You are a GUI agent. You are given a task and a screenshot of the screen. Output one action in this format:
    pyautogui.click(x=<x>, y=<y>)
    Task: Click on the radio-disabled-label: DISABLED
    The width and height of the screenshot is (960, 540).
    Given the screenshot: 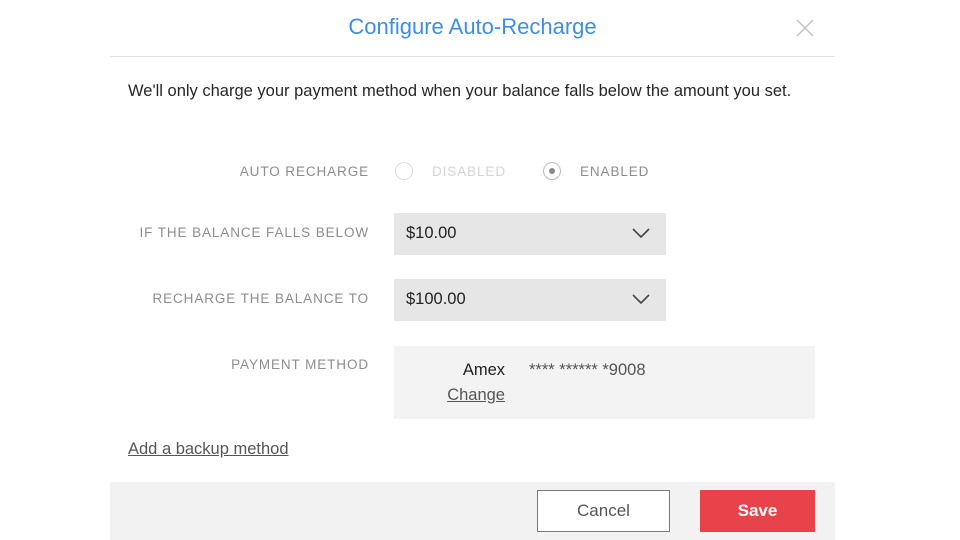 What is the action you would take?
    pyautogui.click(x=469, y=171)
    